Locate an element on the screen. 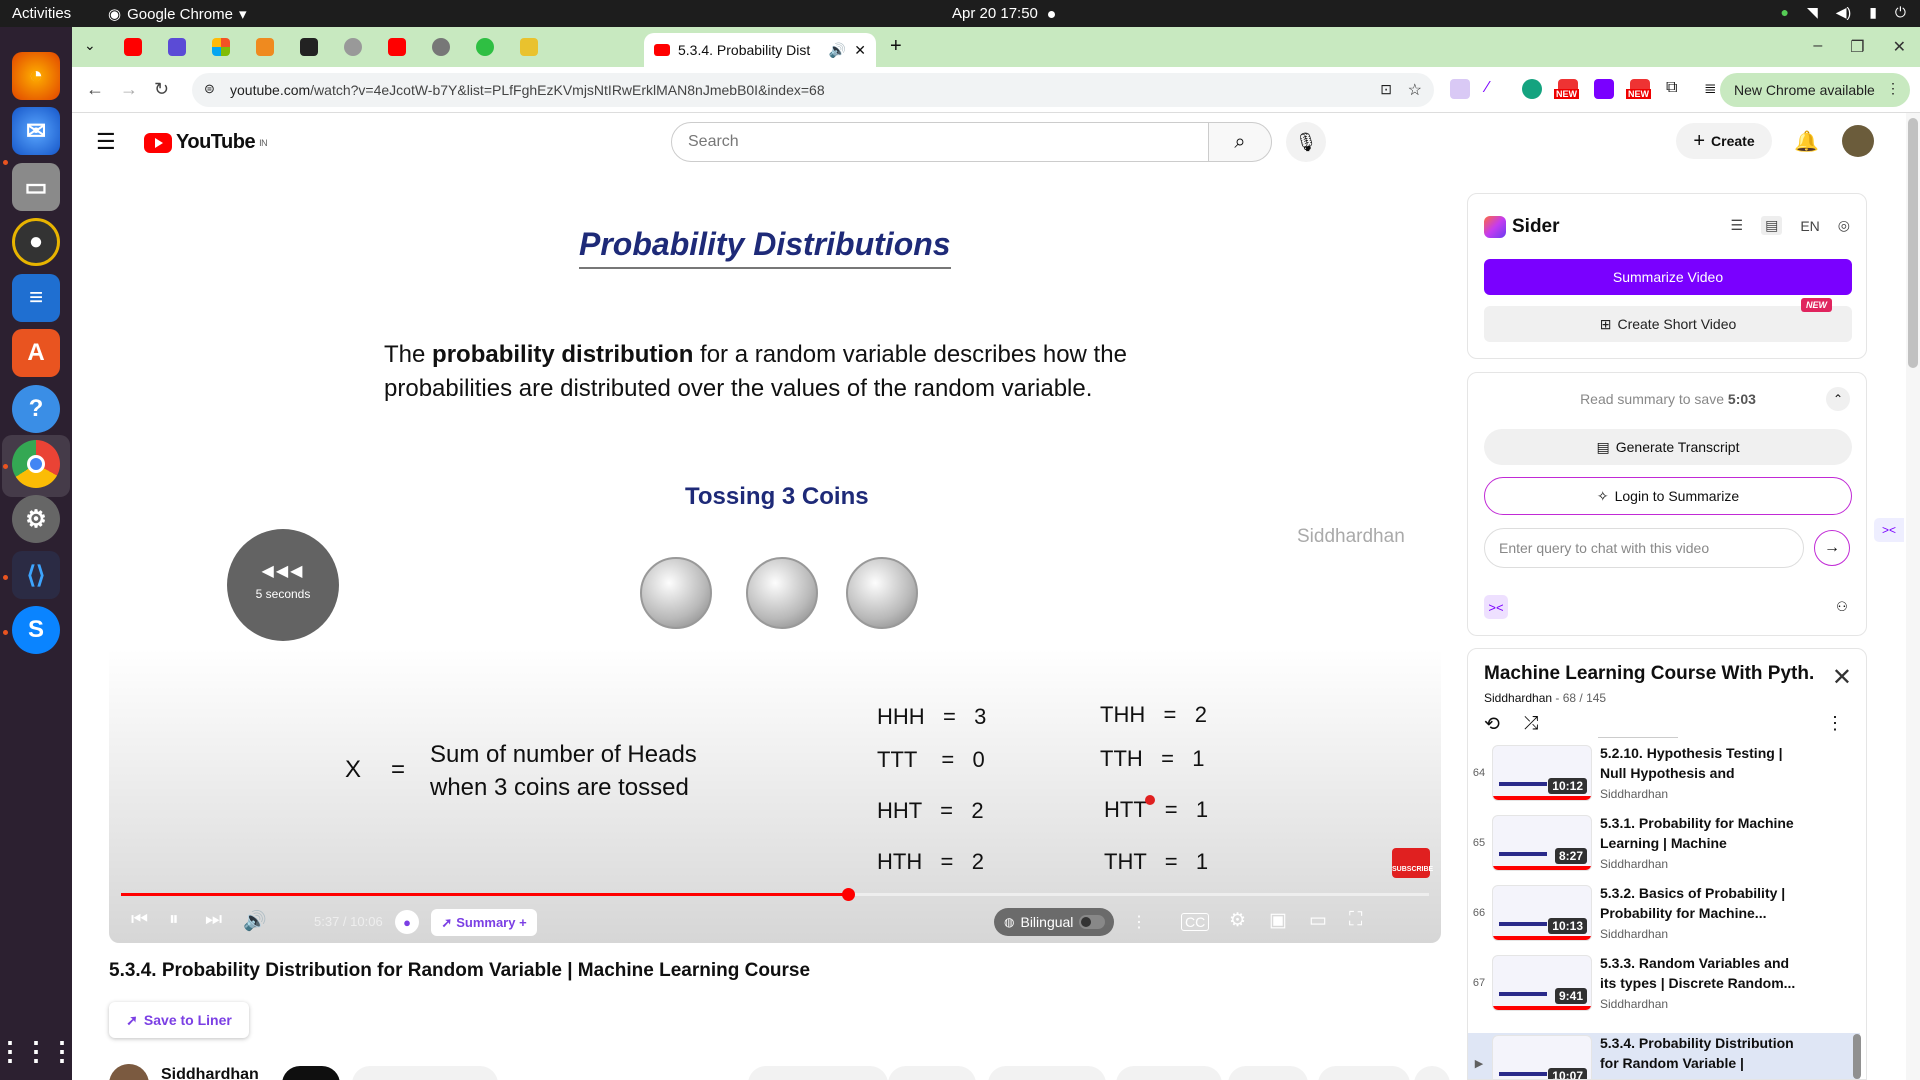 The height and width of the screenshot is (1080, 1920). chrome-dock-icon is located at coordinates (36, 464).